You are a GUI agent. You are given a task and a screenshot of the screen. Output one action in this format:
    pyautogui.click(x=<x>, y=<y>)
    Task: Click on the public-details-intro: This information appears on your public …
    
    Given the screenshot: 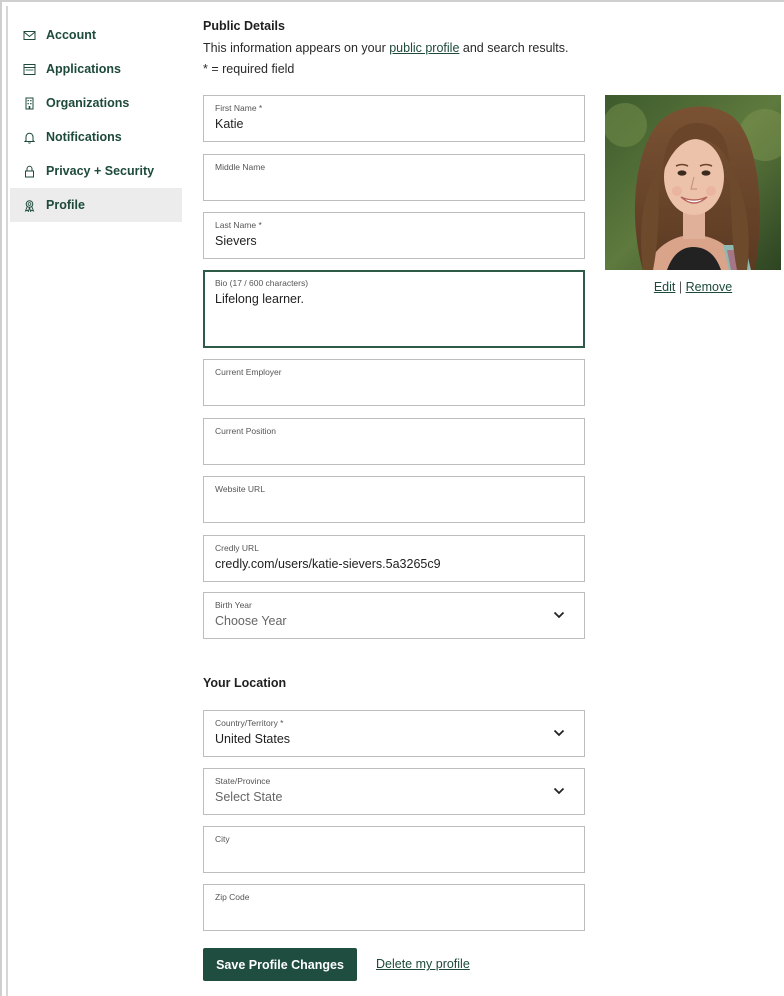 What is the action you would take?
    pyautogui.click(x=386, y=48)
    